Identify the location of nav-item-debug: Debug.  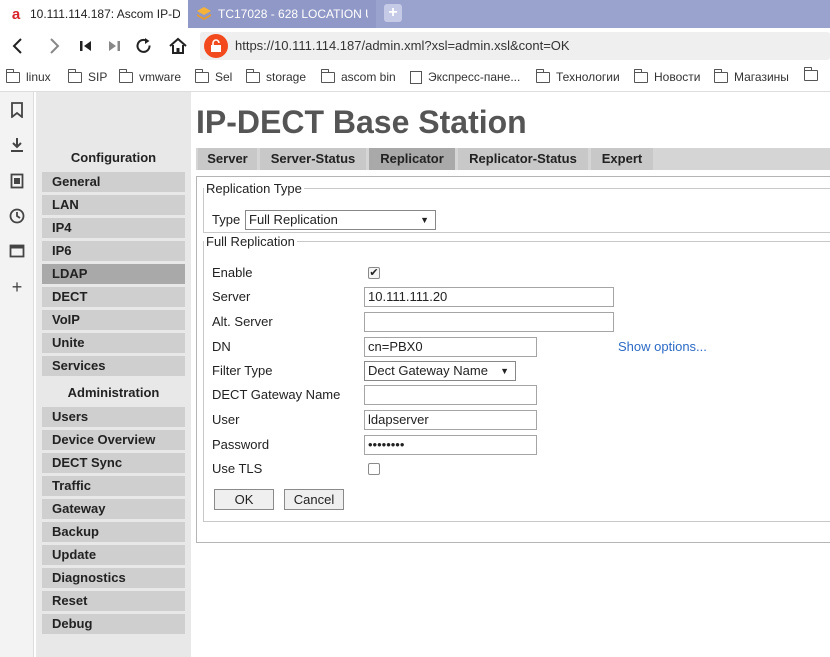
(113, 624).